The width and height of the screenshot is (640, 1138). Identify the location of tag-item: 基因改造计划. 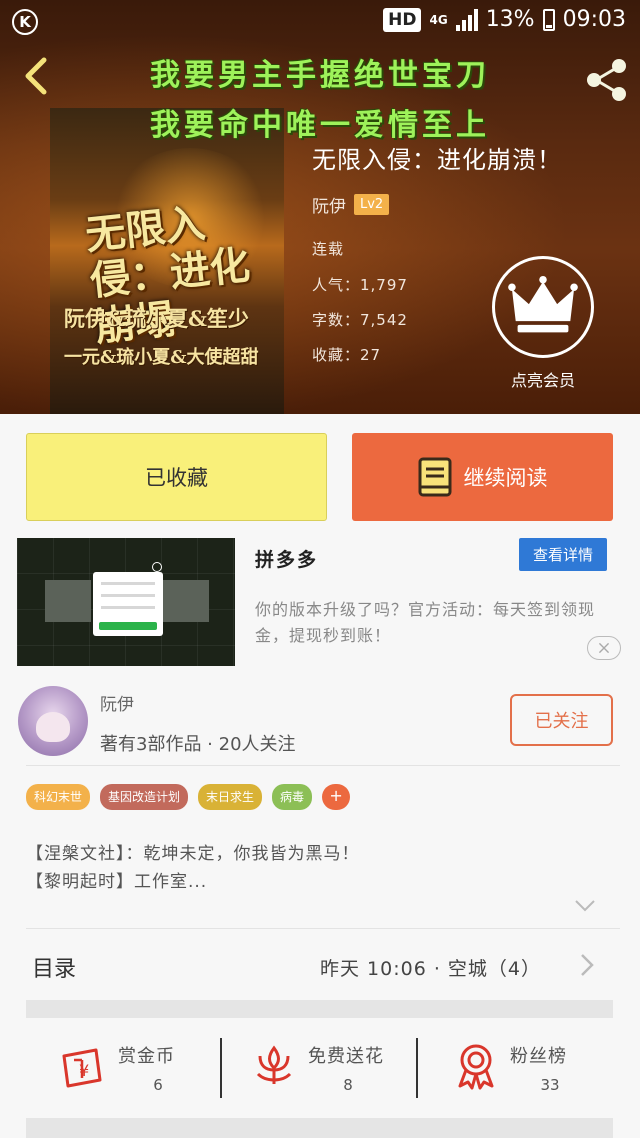
(144, 797).